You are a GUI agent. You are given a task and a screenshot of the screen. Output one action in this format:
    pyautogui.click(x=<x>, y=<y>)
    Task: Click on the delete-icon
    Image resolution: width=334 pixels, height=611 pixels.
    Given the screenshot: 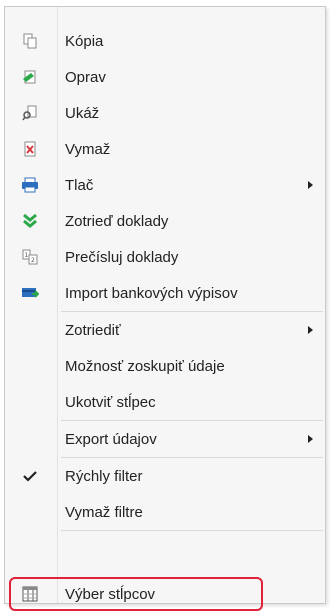 What is the action you would take?
    pyautogui.click(x=30, y=149)
    